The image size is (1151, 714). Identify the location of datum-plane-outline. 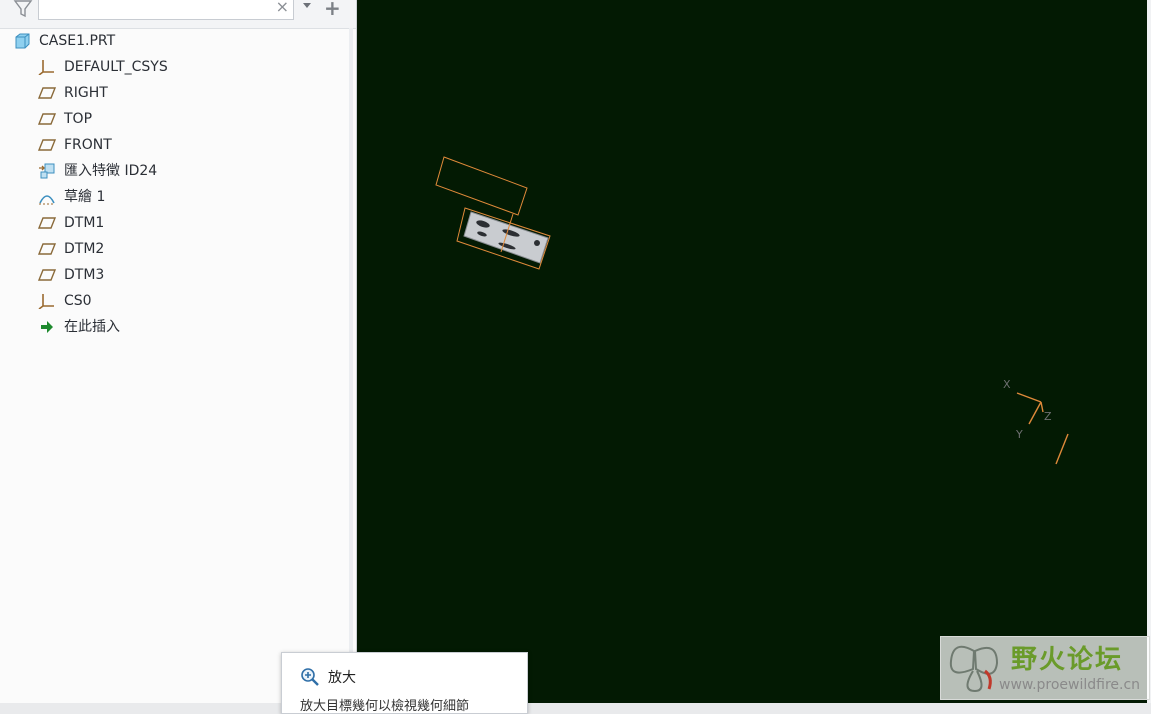
(481, 186).